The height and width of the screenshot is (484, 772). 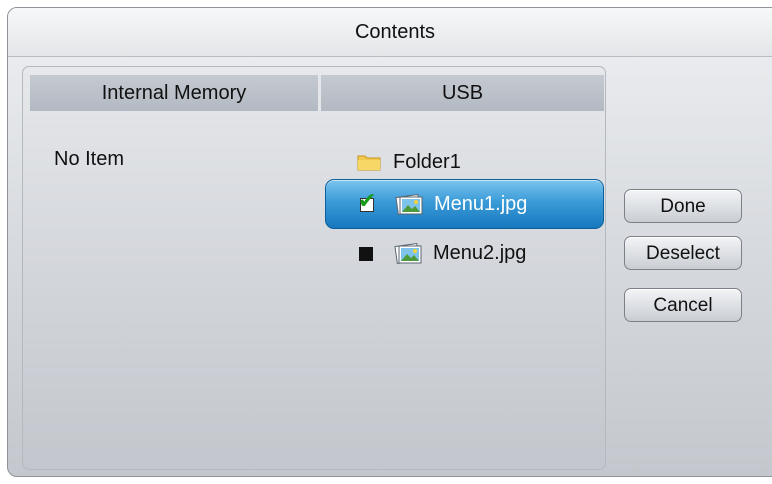 I want to click on folder-label: Folder1, so click(x=427, y=162).